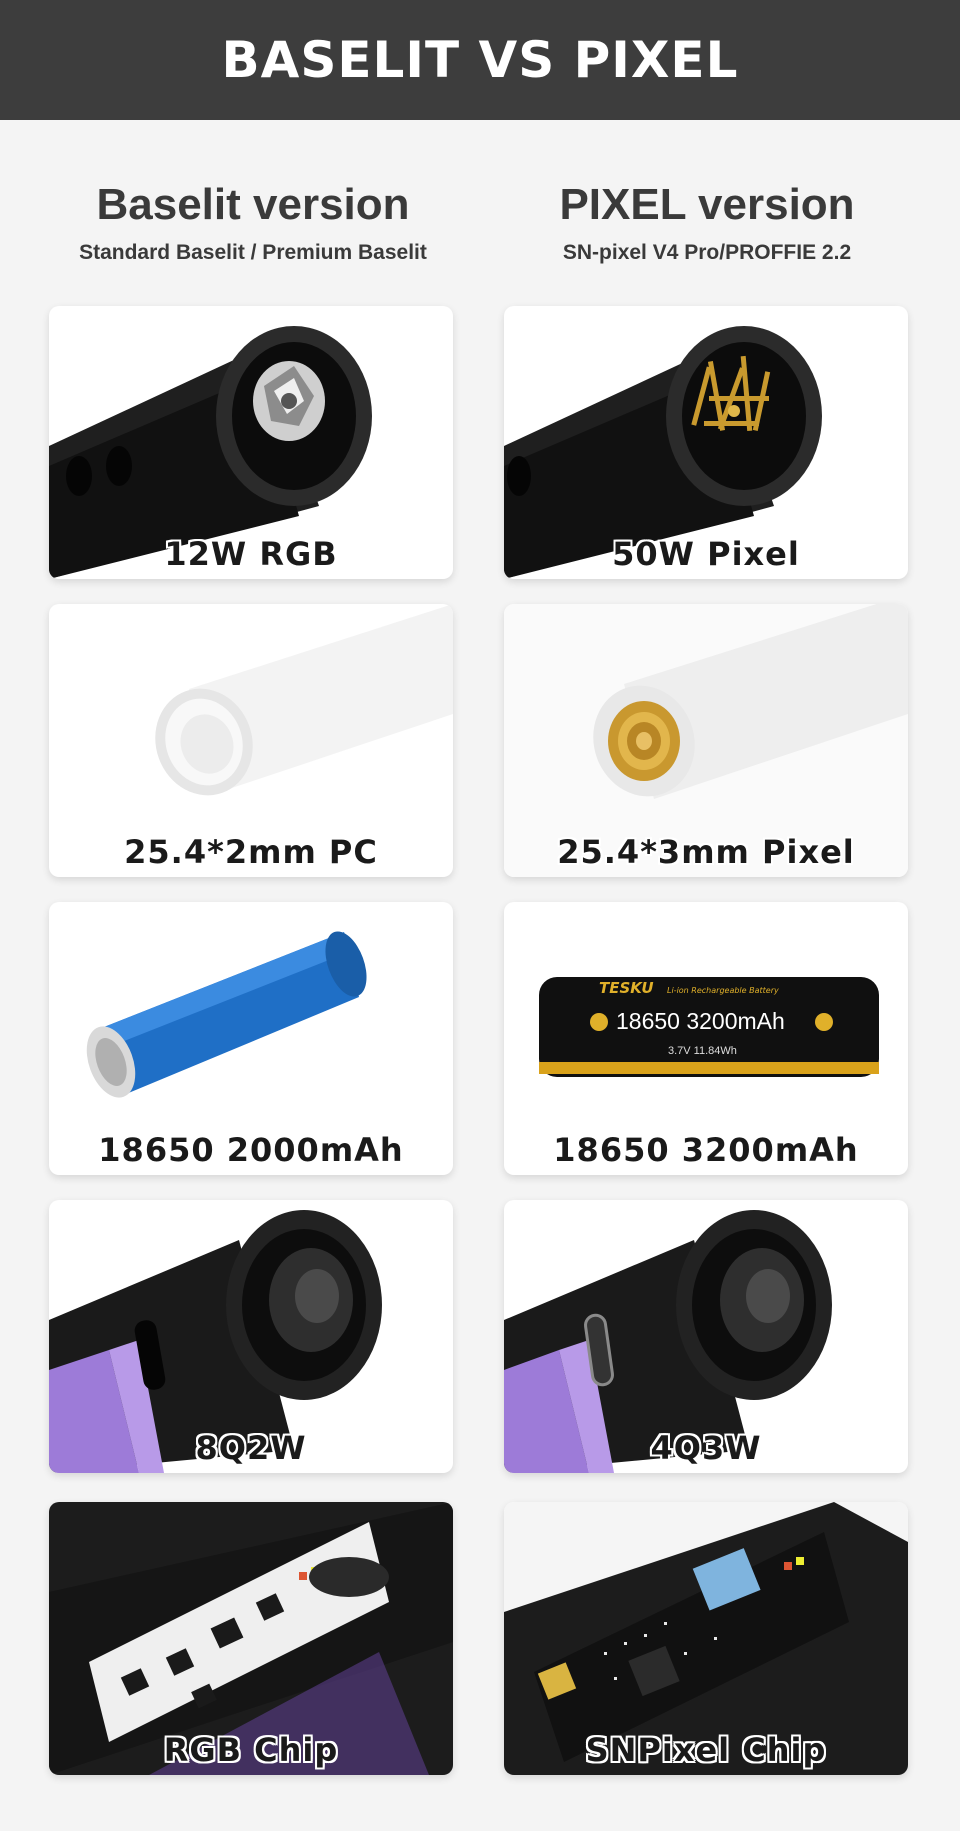 The image size is (960, 1831). I want to click on battery-model: 18650 3200mAh, so click(700, 1021).